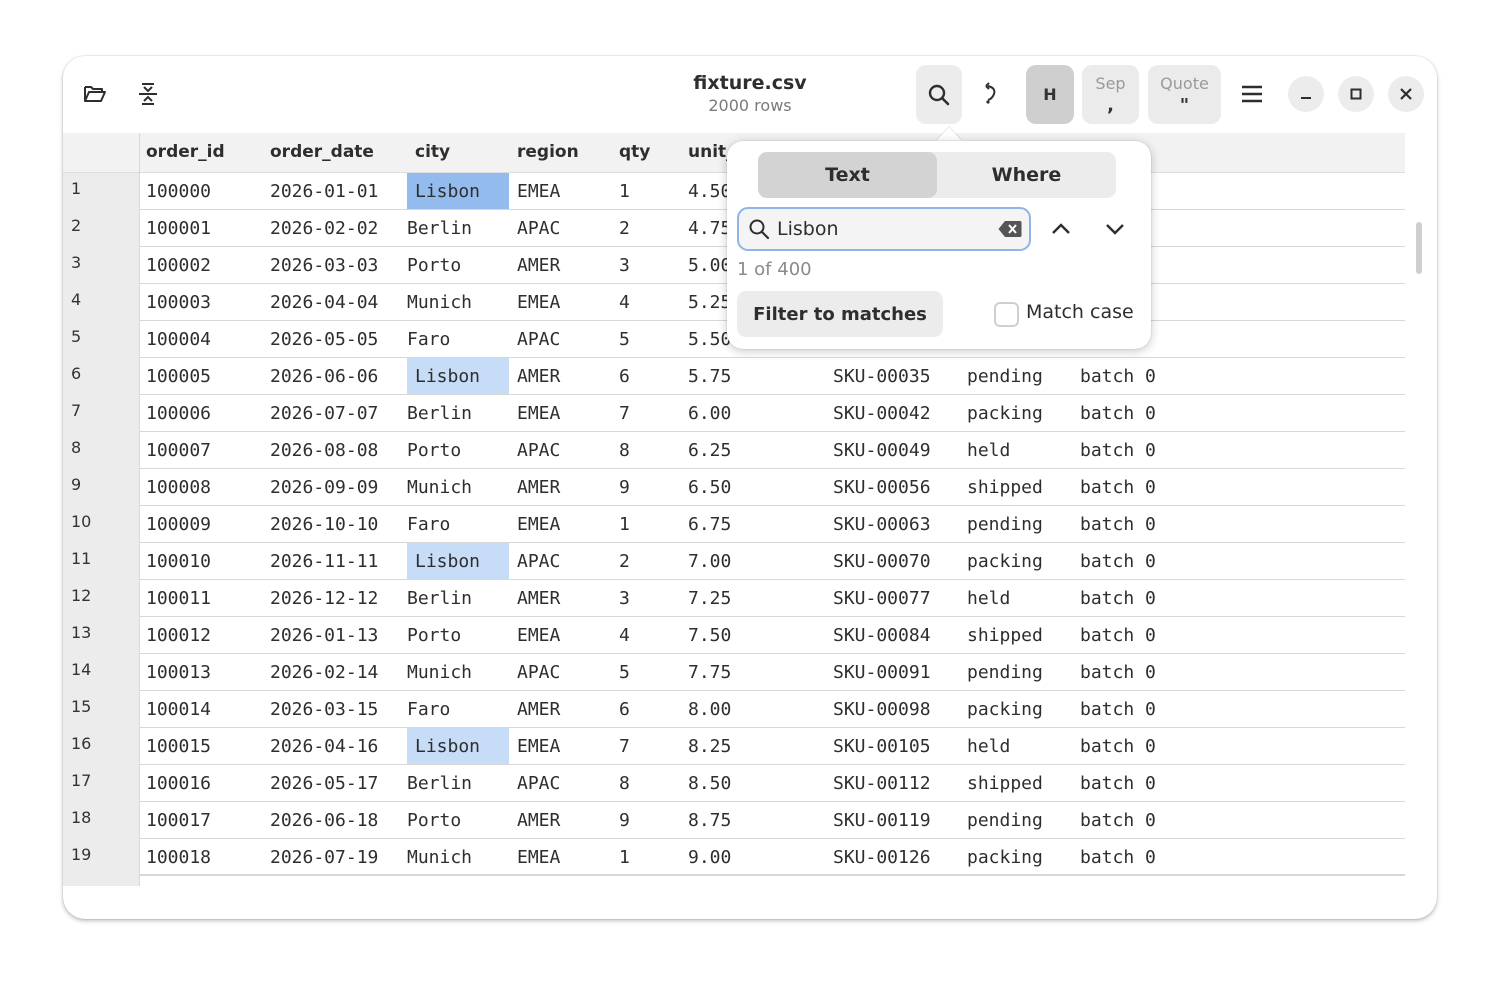 The width and height of the screenshot is (1500, 989). What do you see at coordinates (324, 598) in the screenshot?
I see `table-cell: 2026-12-12` at bounding box center [324, 598].